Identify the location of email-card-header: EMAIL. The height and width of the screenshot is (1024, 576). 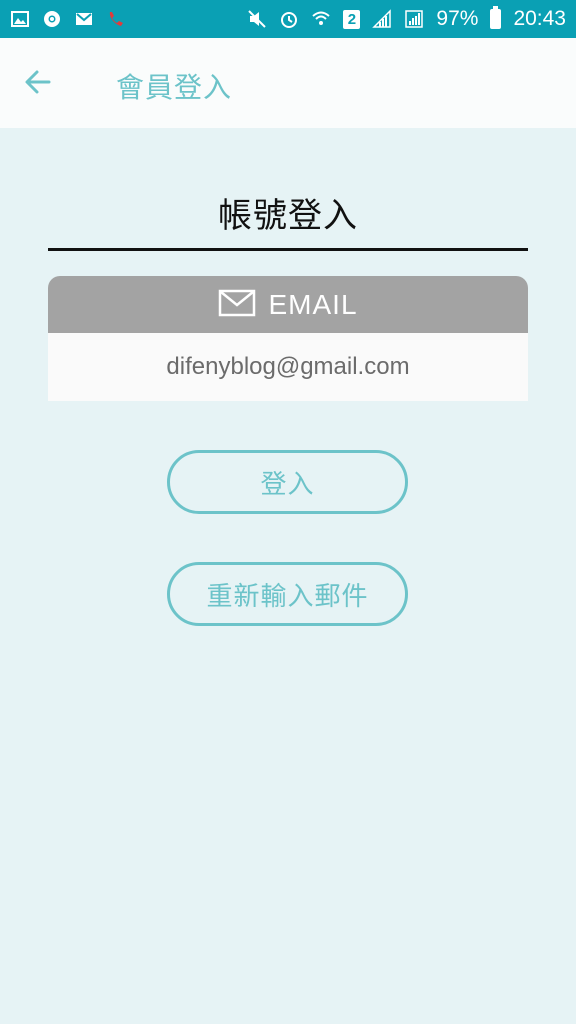
(288, 304).